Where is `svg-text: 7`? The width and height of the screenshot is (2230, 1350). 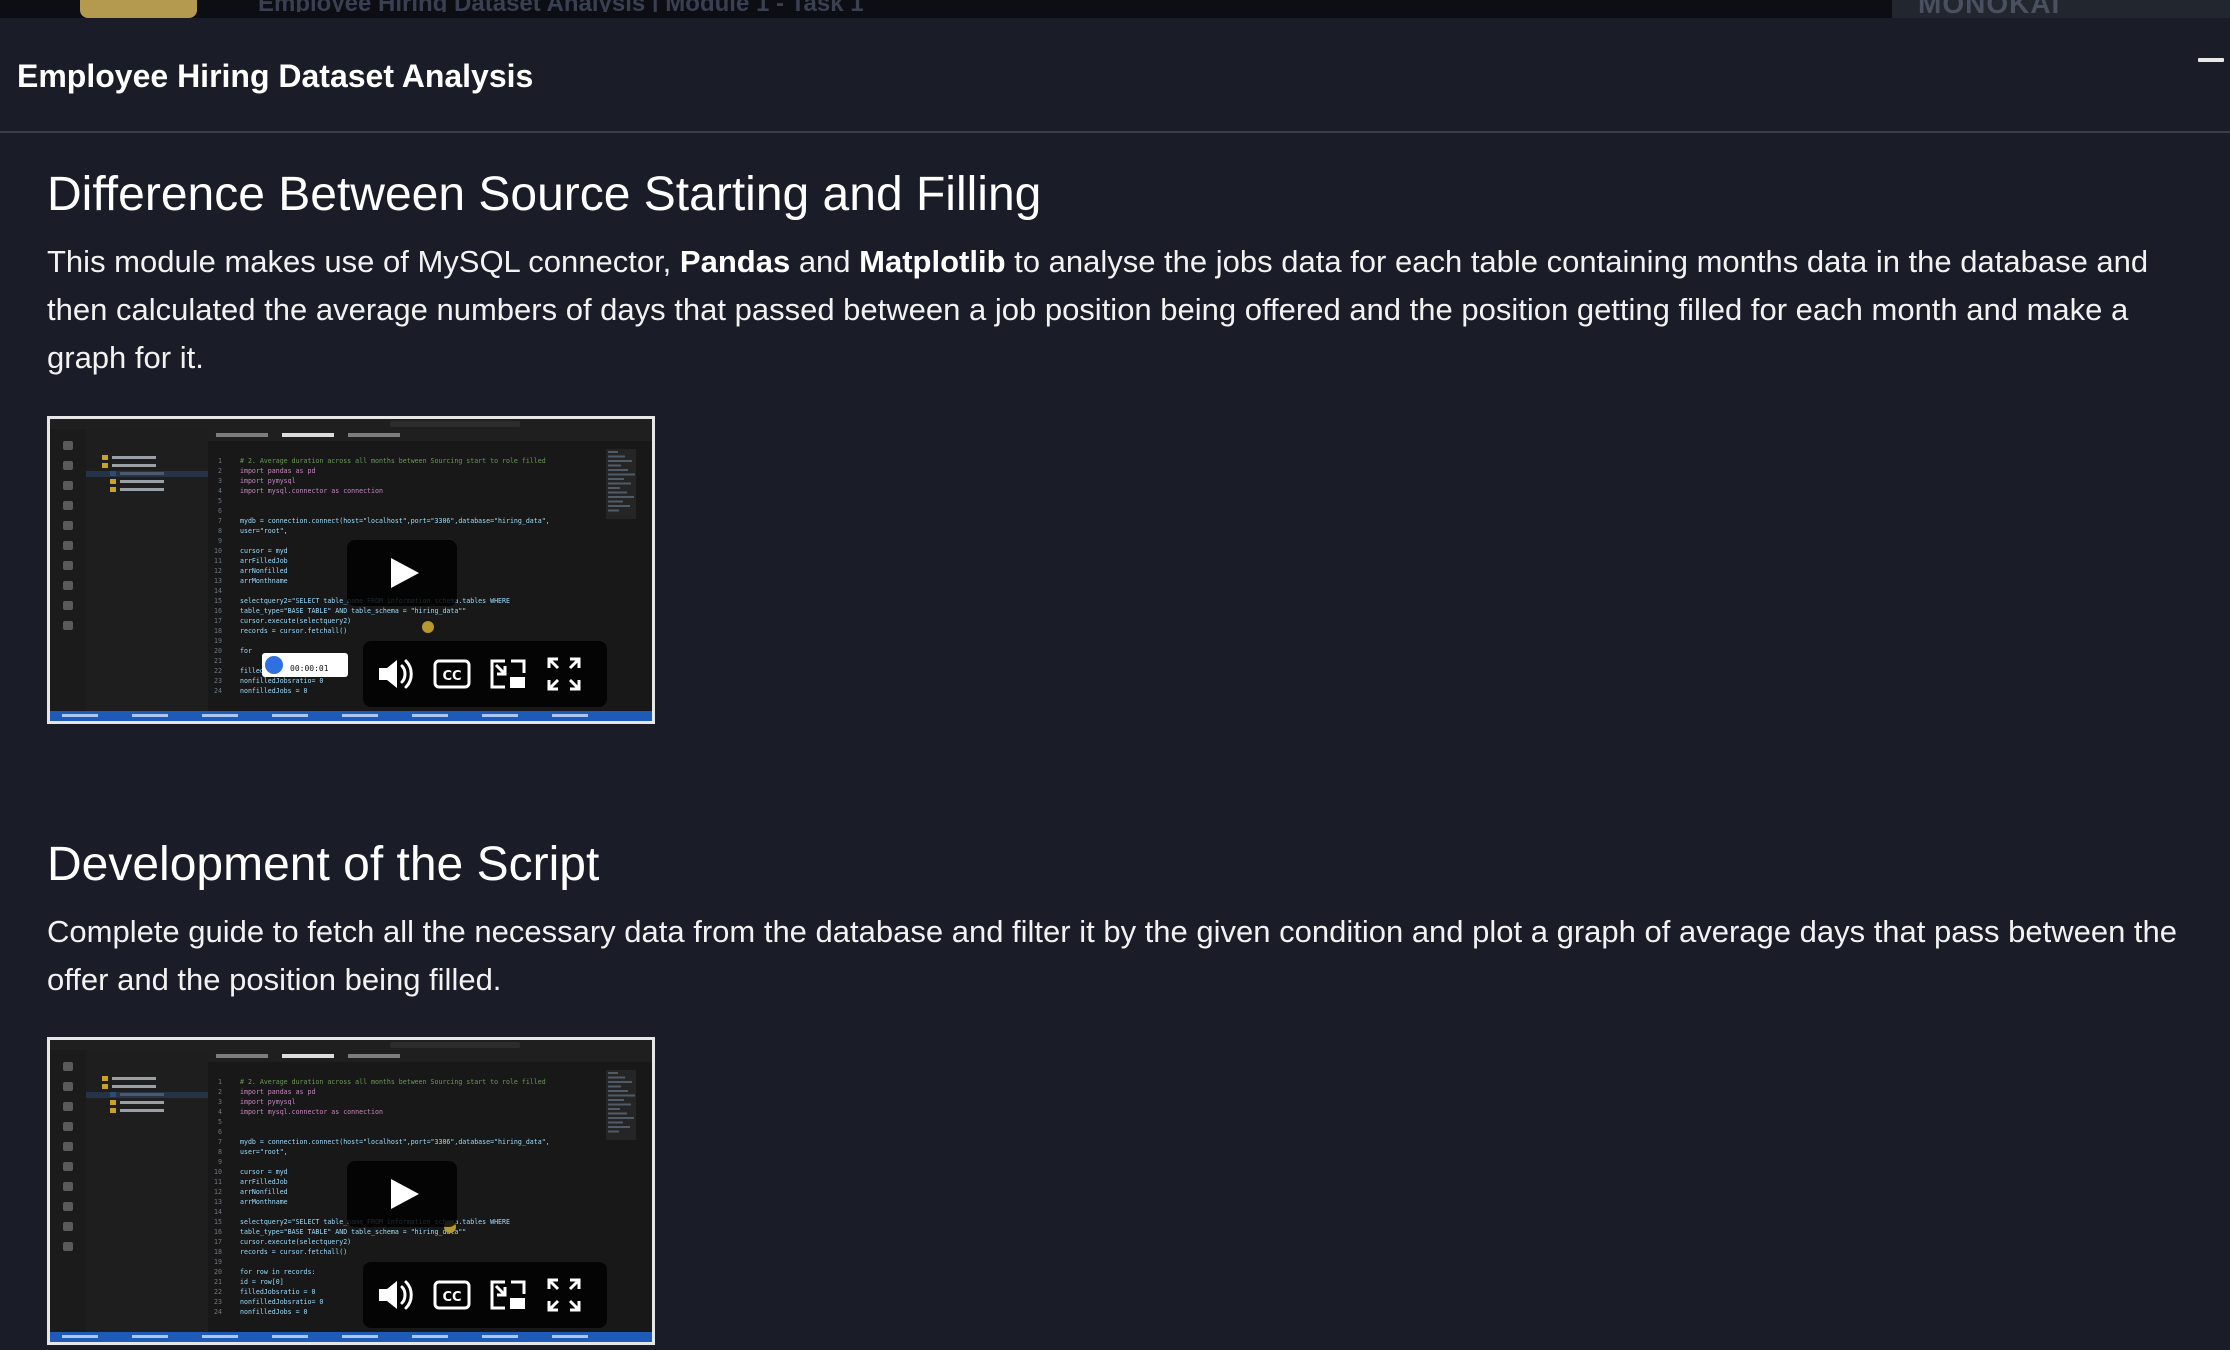 svg-text: 7 is located at coordinates (220, 1142).